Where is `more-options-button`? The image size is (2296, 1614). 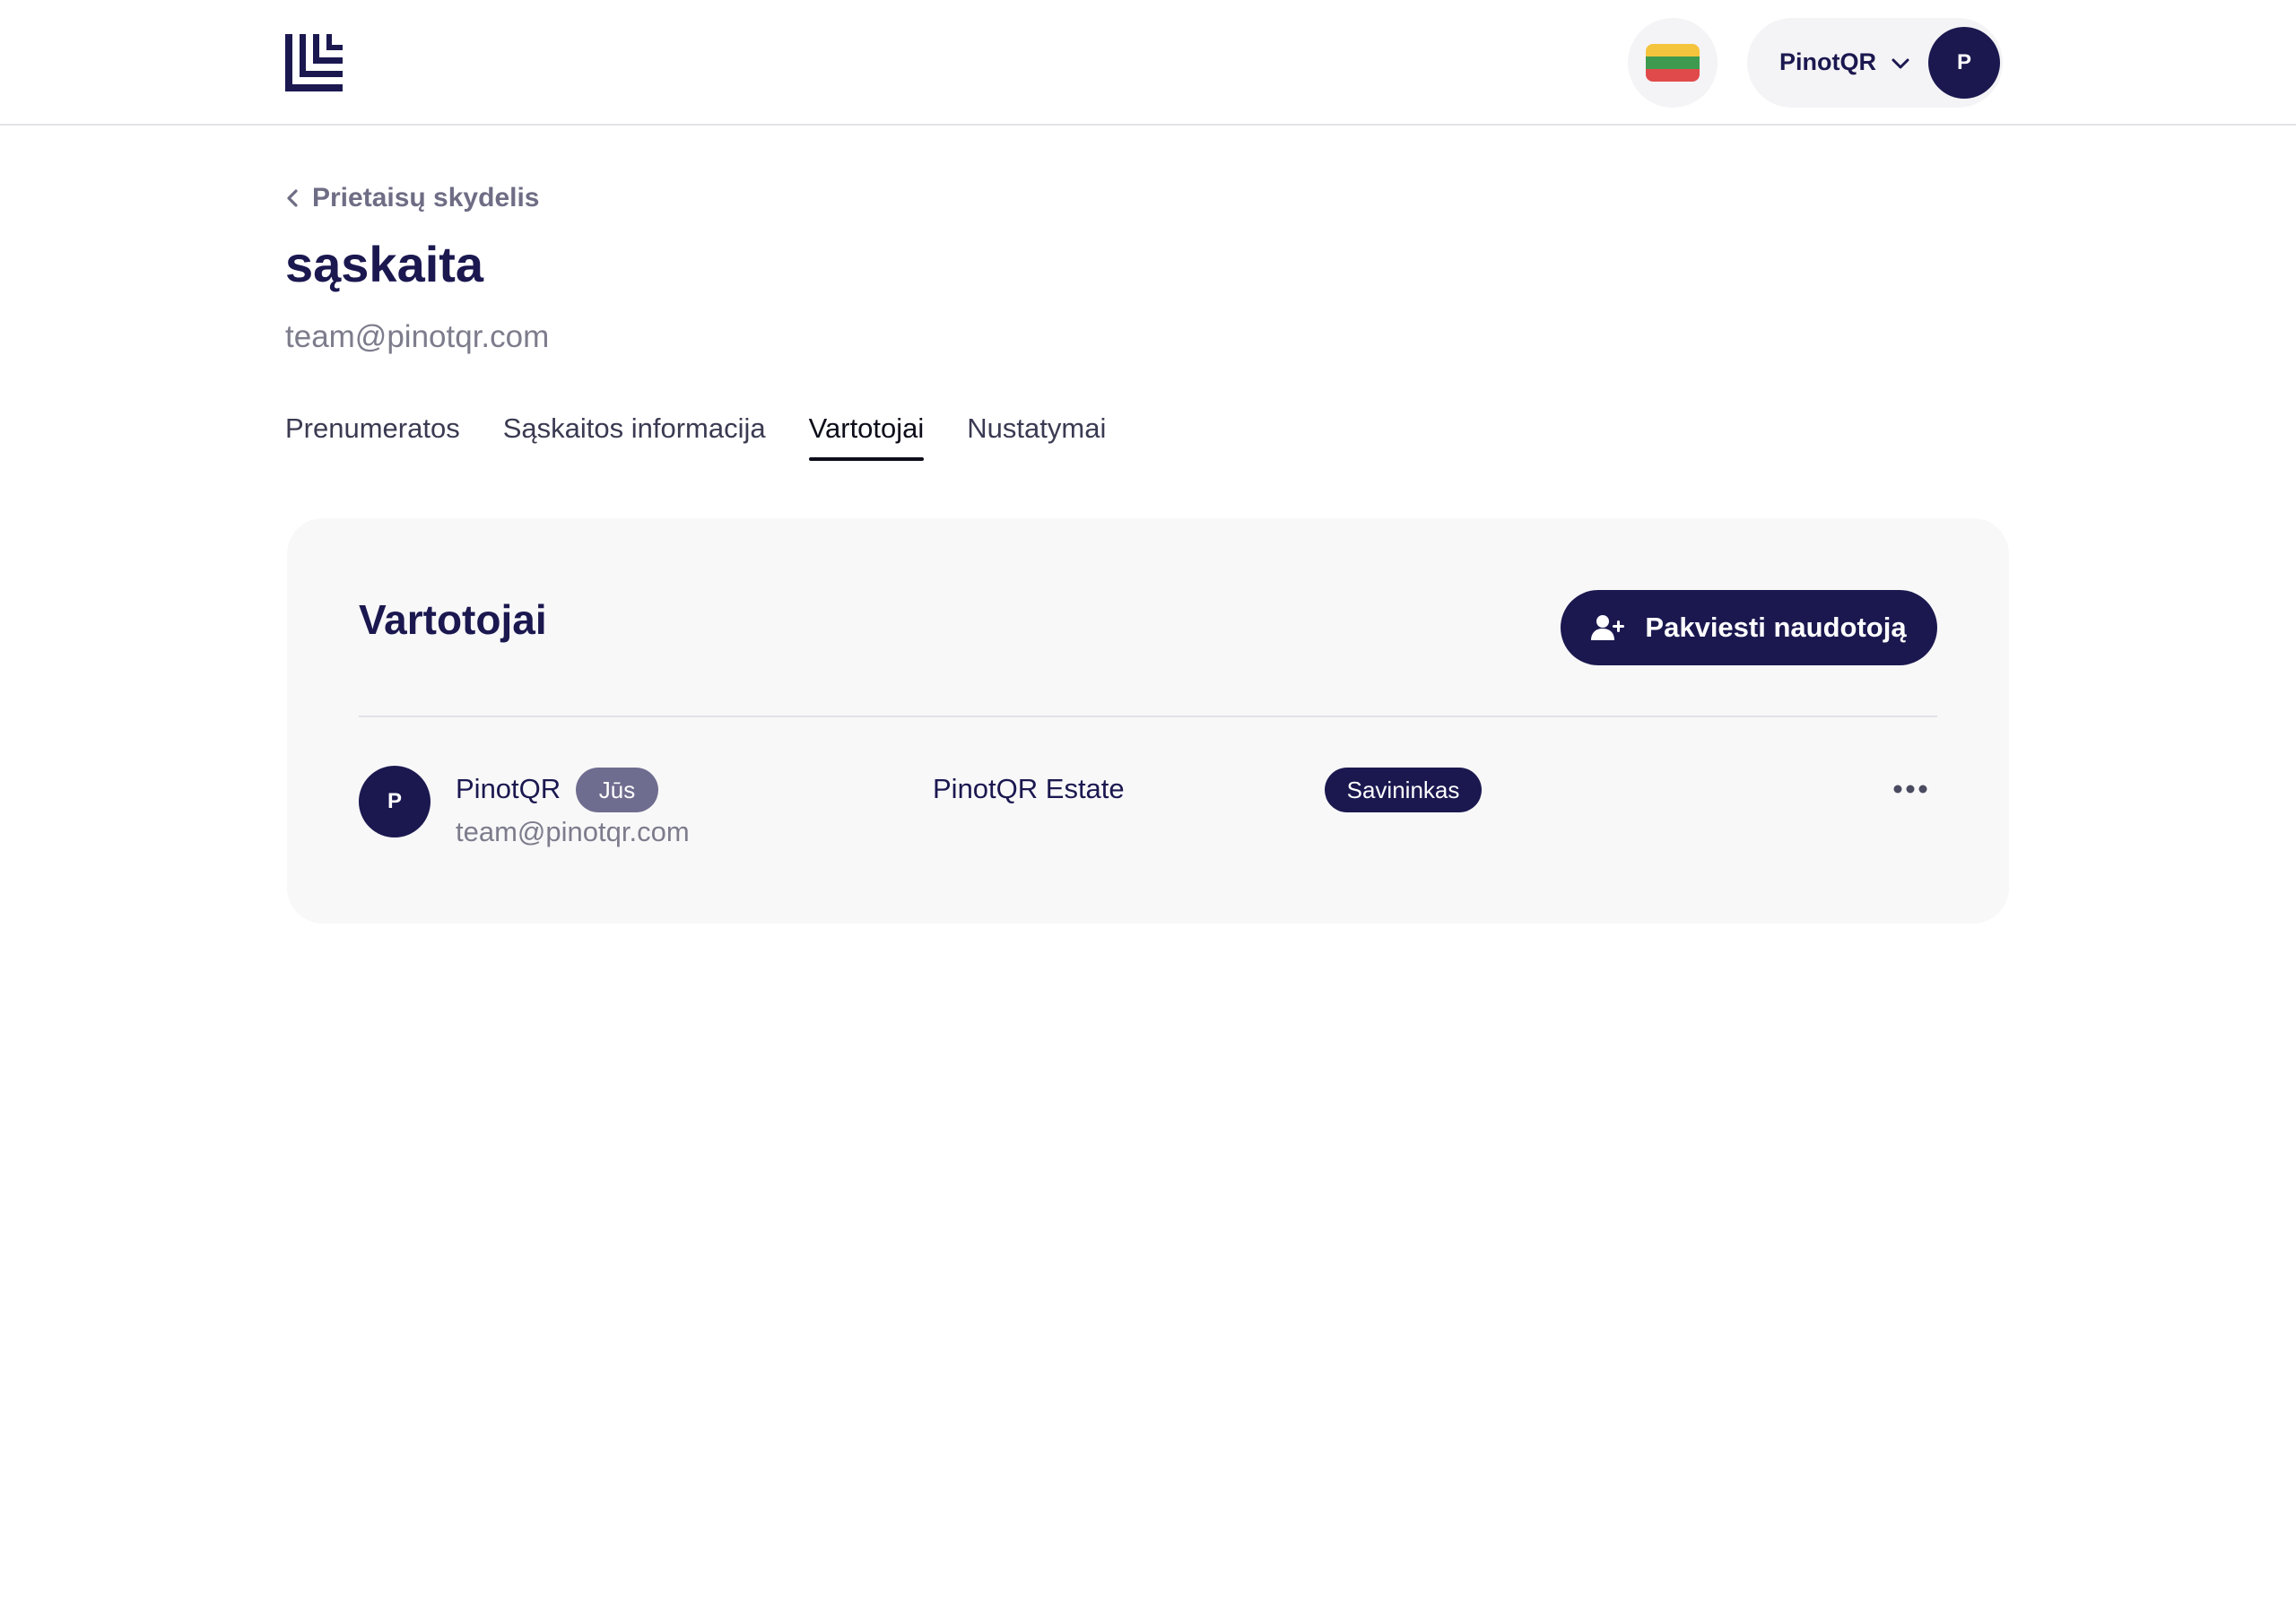
more-options-button is located at coordinates (1910, 789).